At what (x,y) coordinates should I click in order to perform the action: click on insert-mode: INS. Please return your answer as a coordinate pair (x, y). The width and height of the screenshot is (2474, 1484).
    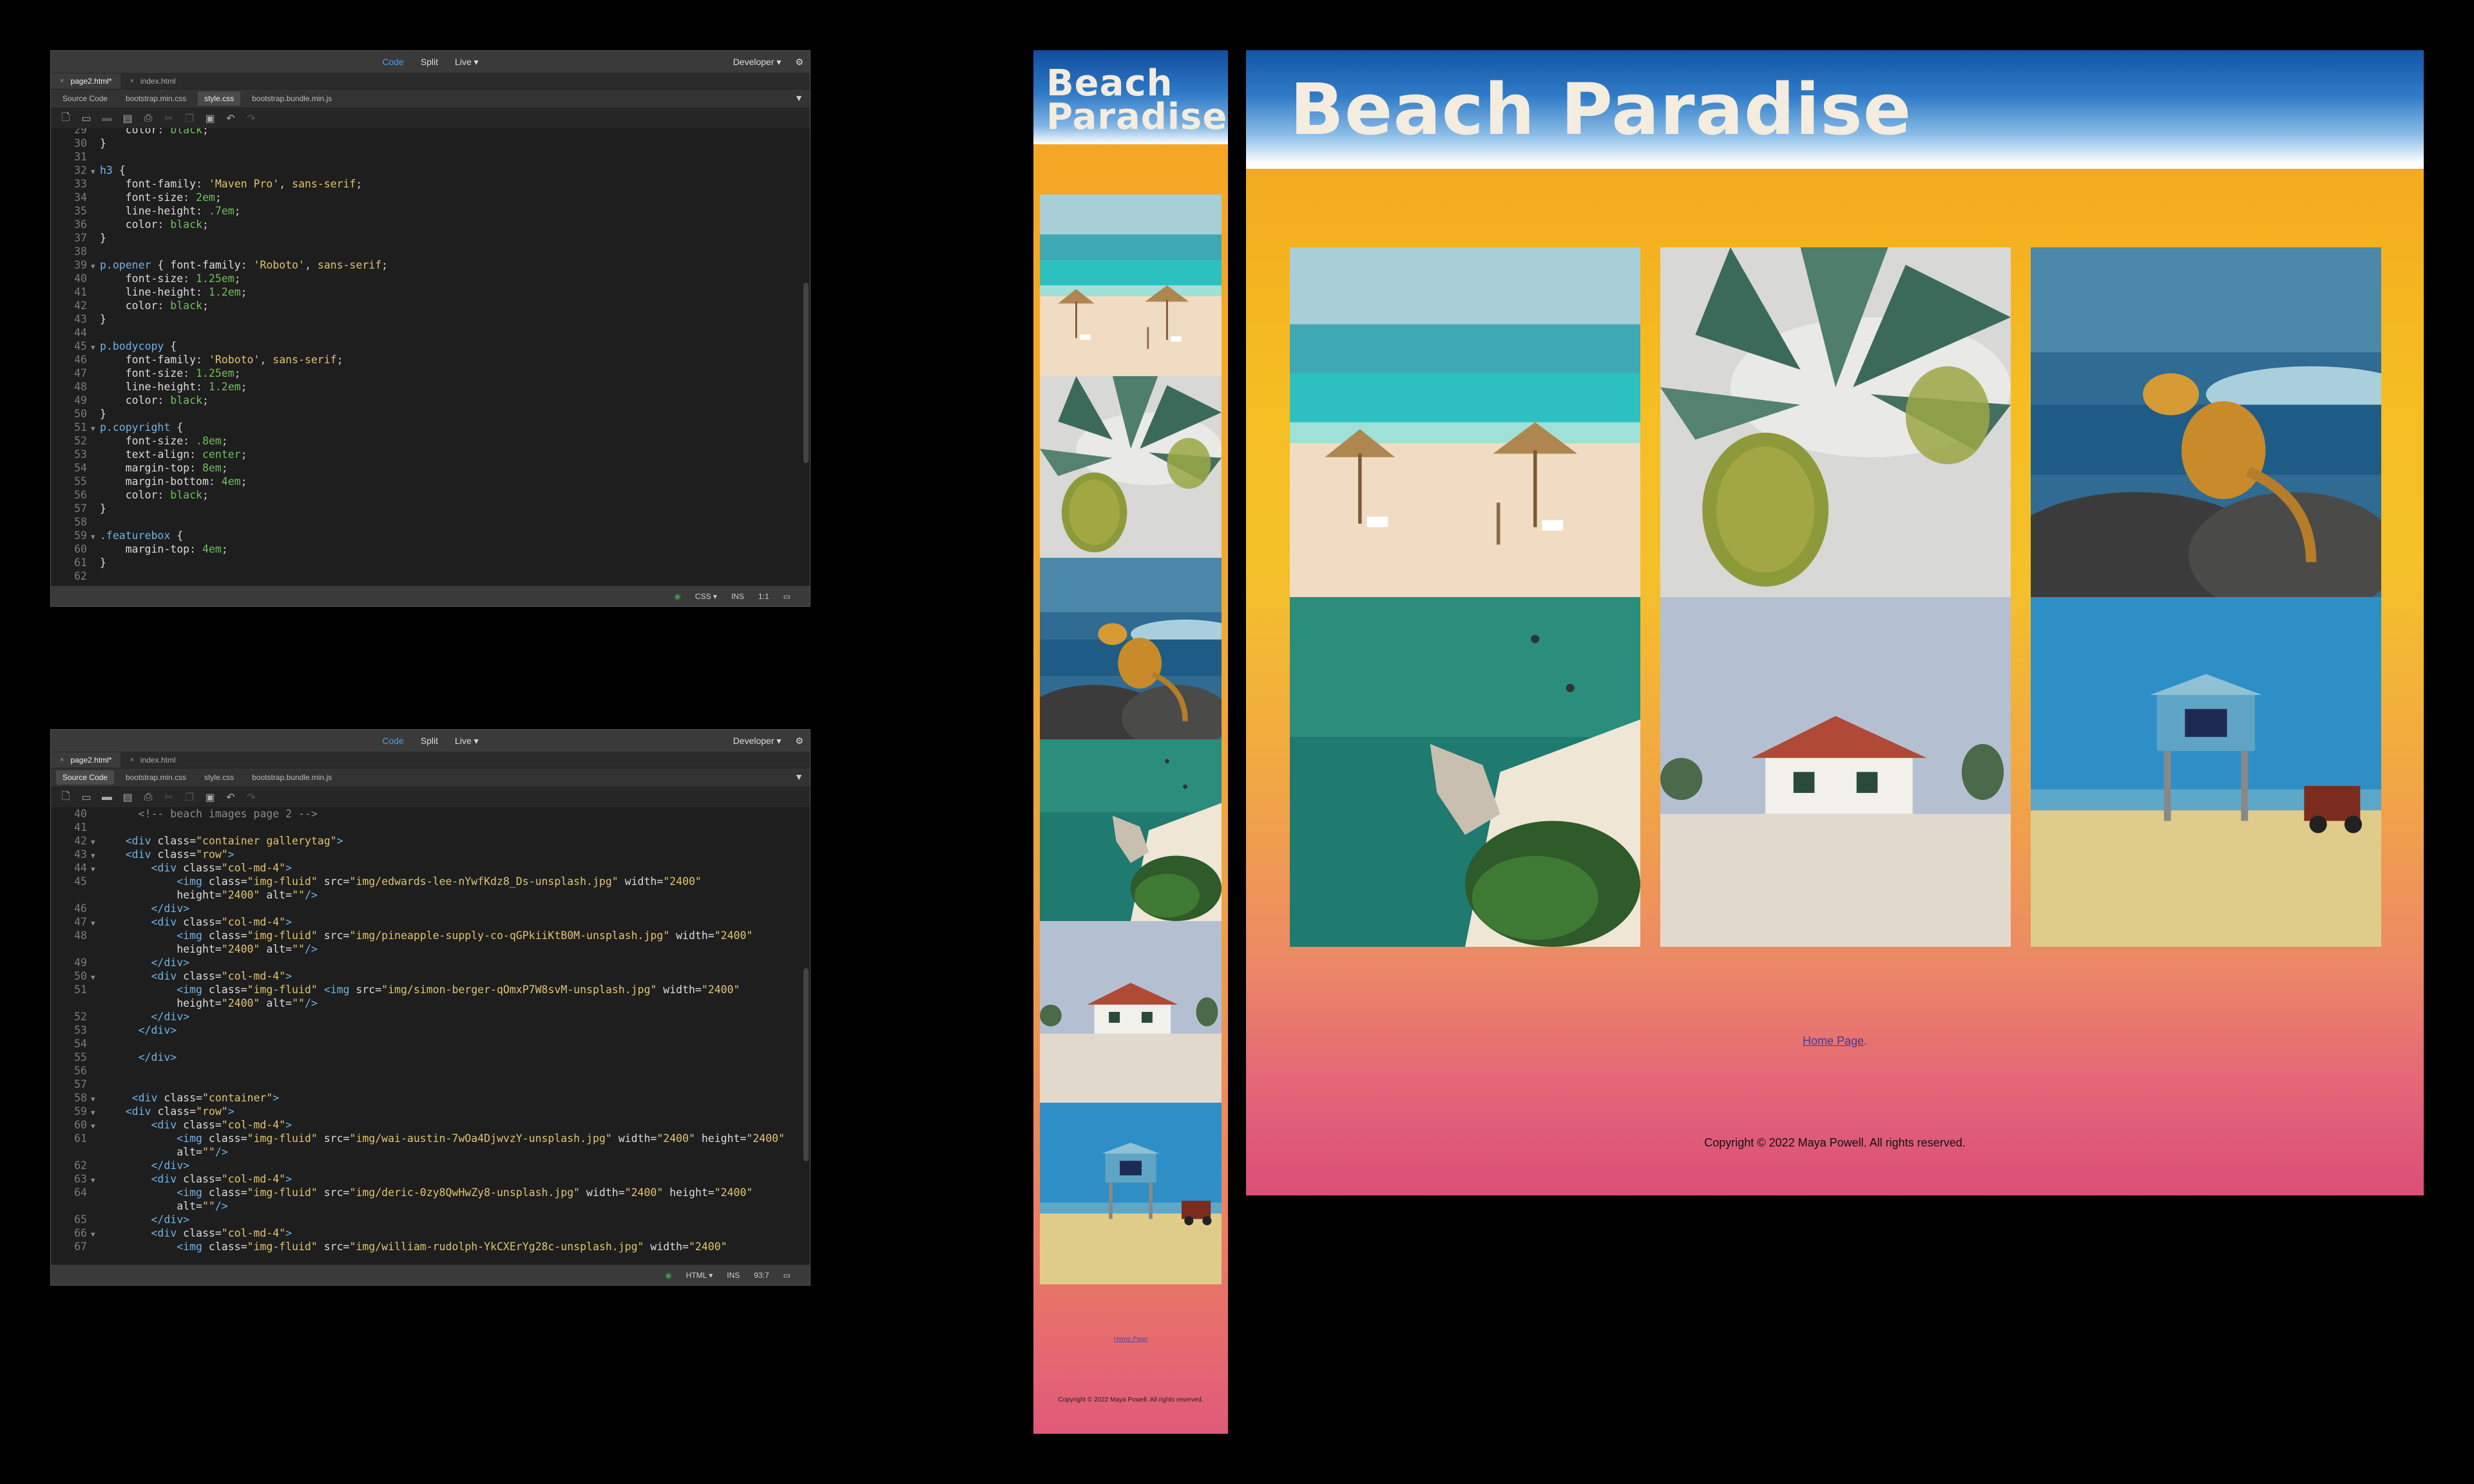
    Looking at the image, I should click on (733, 1275).